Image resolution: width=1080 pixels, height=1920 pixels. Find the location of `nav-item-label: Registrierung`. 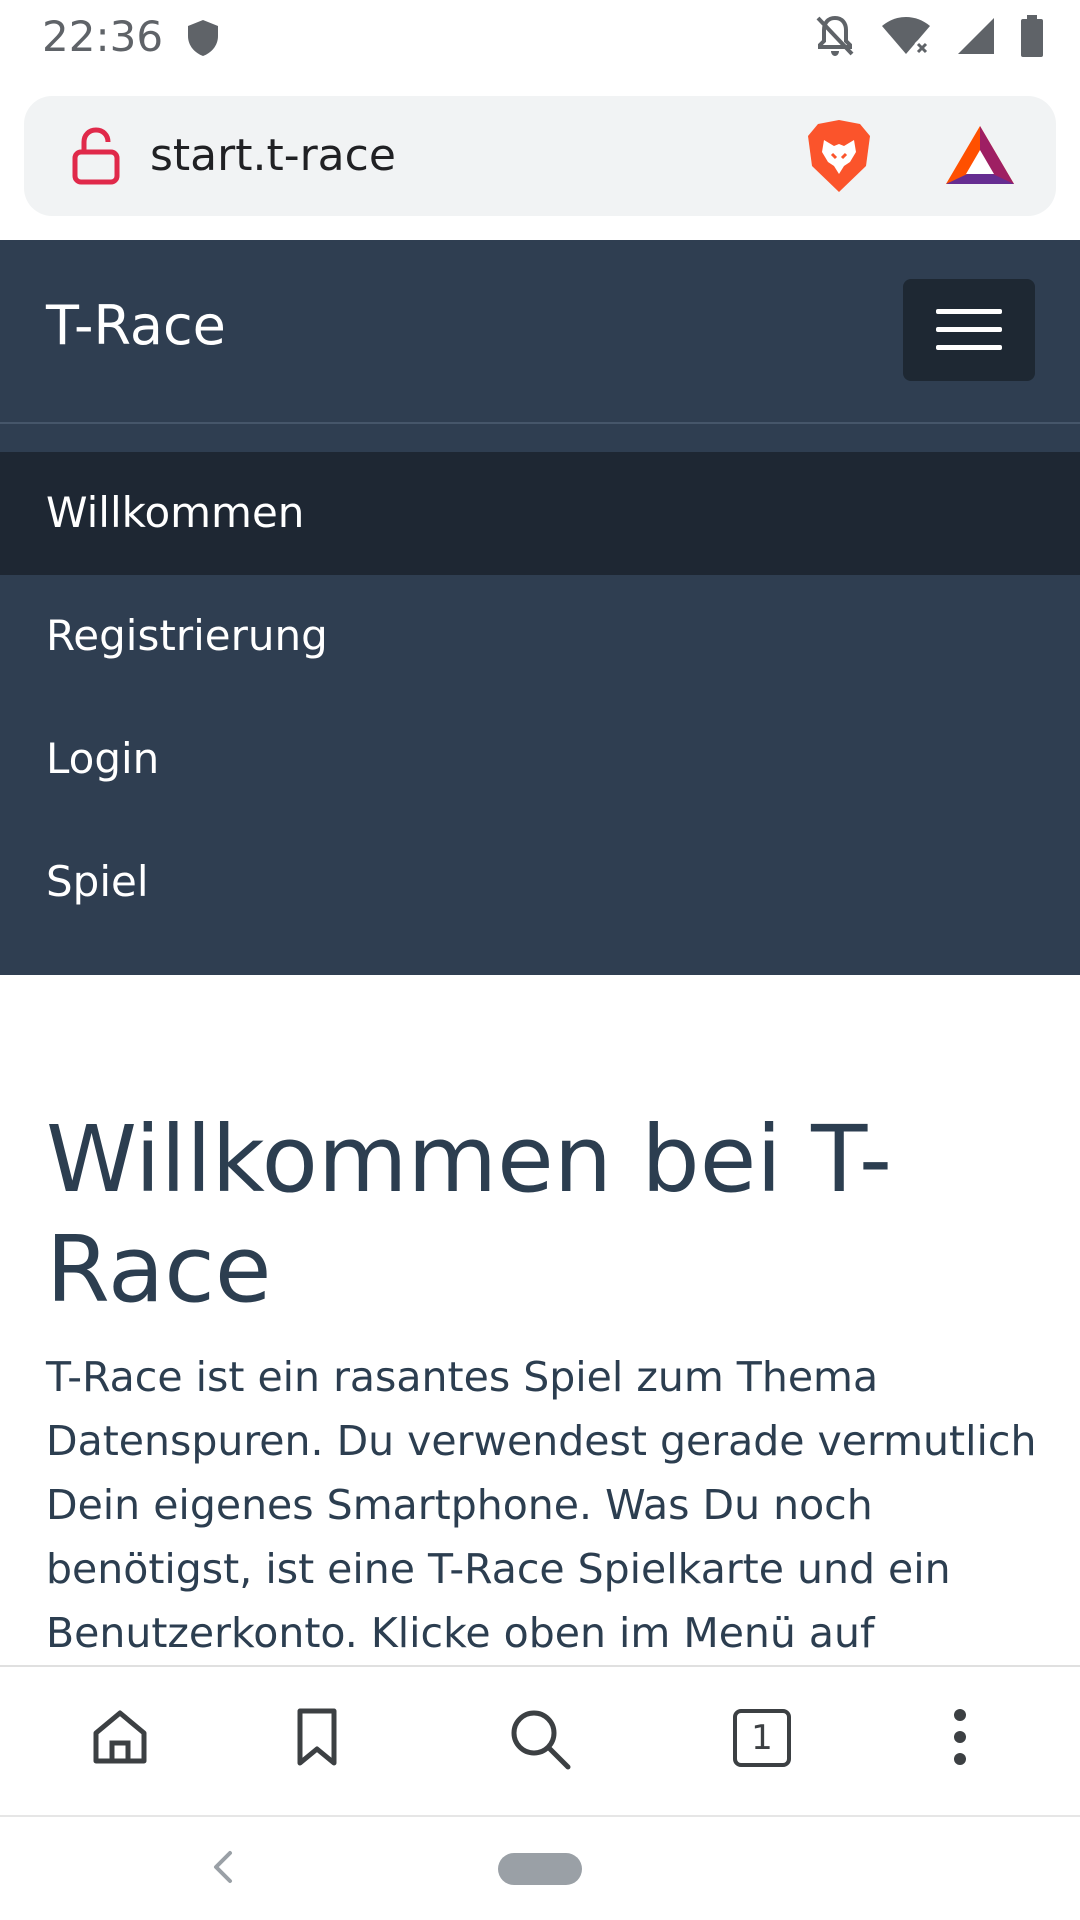

nav-item-label: Registrierung is located at coordinates (187, 635).